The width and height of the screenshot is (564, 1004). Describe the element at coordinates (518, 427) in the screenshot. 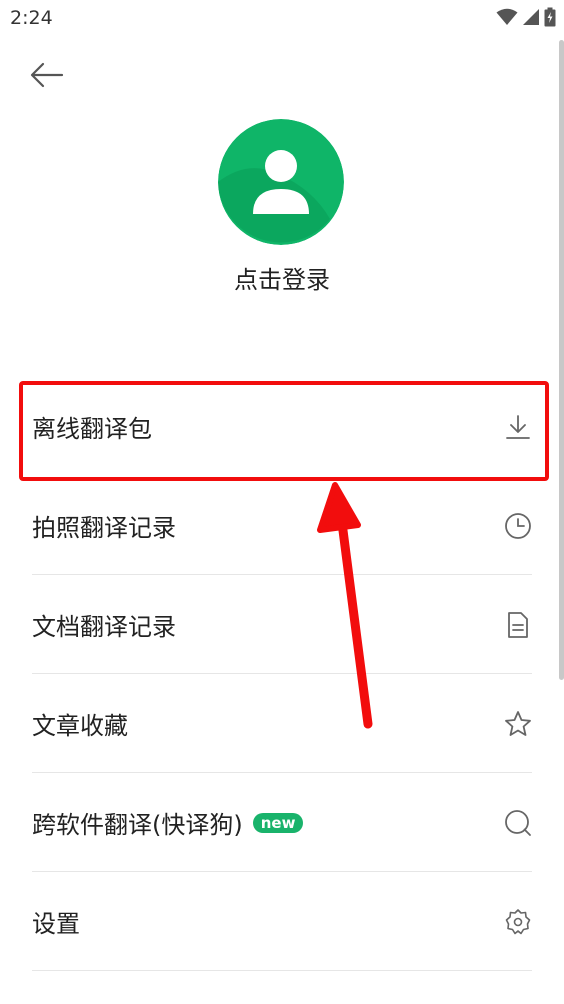

I see `download-icon` at that location.